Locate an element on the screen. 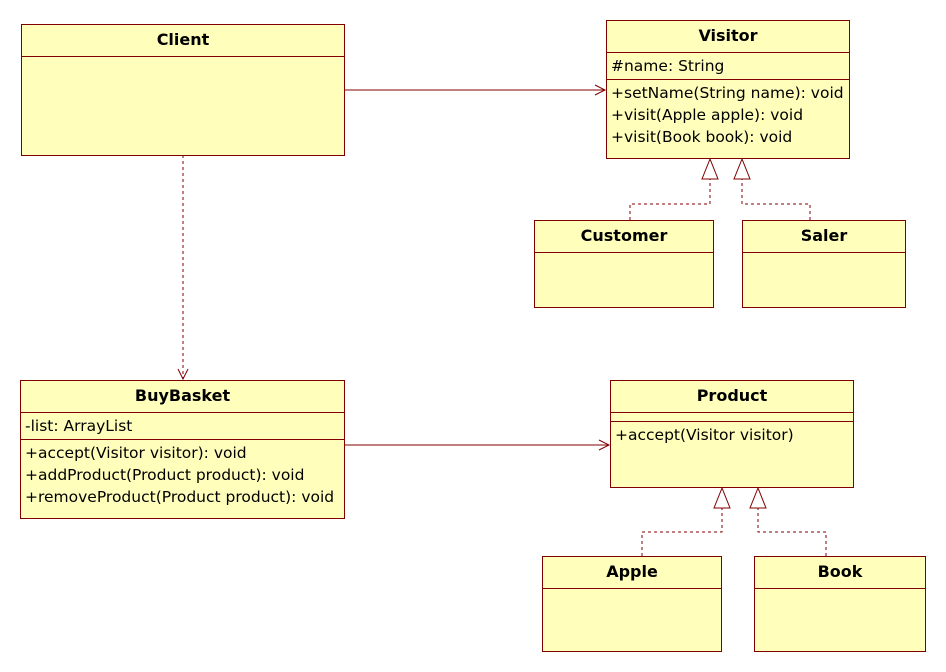 This screenshot has width=946, height=672. operation: +accept(Visitor visitor) is located at coordinates (704, 435).